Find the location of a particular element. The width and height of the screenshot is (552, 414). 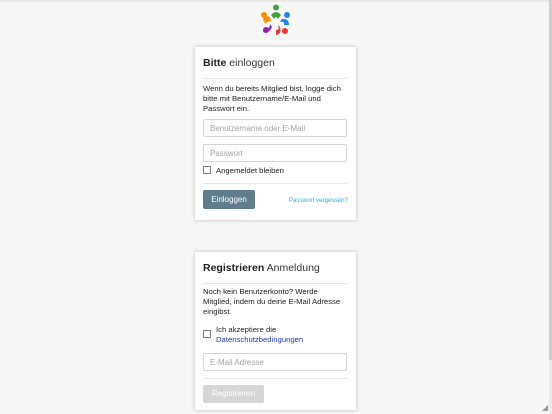

remember-label: Angemeldet bleiben is located at coordinates (250, 170).